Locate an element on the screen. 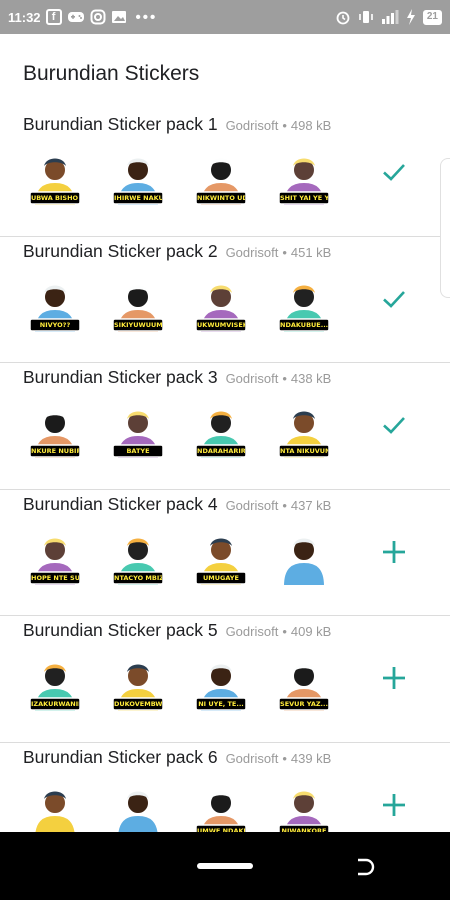 The width and height of the screenshot is (450, 900). sticker-previews: UMWE NDAKUZI NIWANKORE is located at coordinates (179, 806).